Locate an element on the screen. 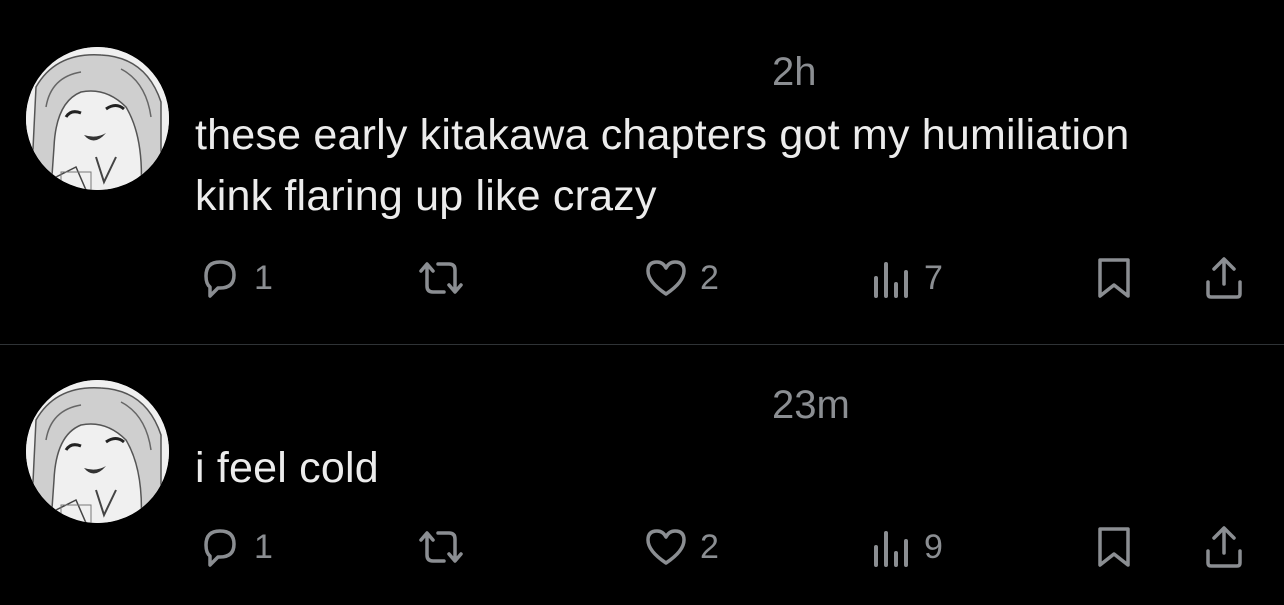 The image size is (1284, 605). post-text: i feel cold is located at coordinates (735, 468).